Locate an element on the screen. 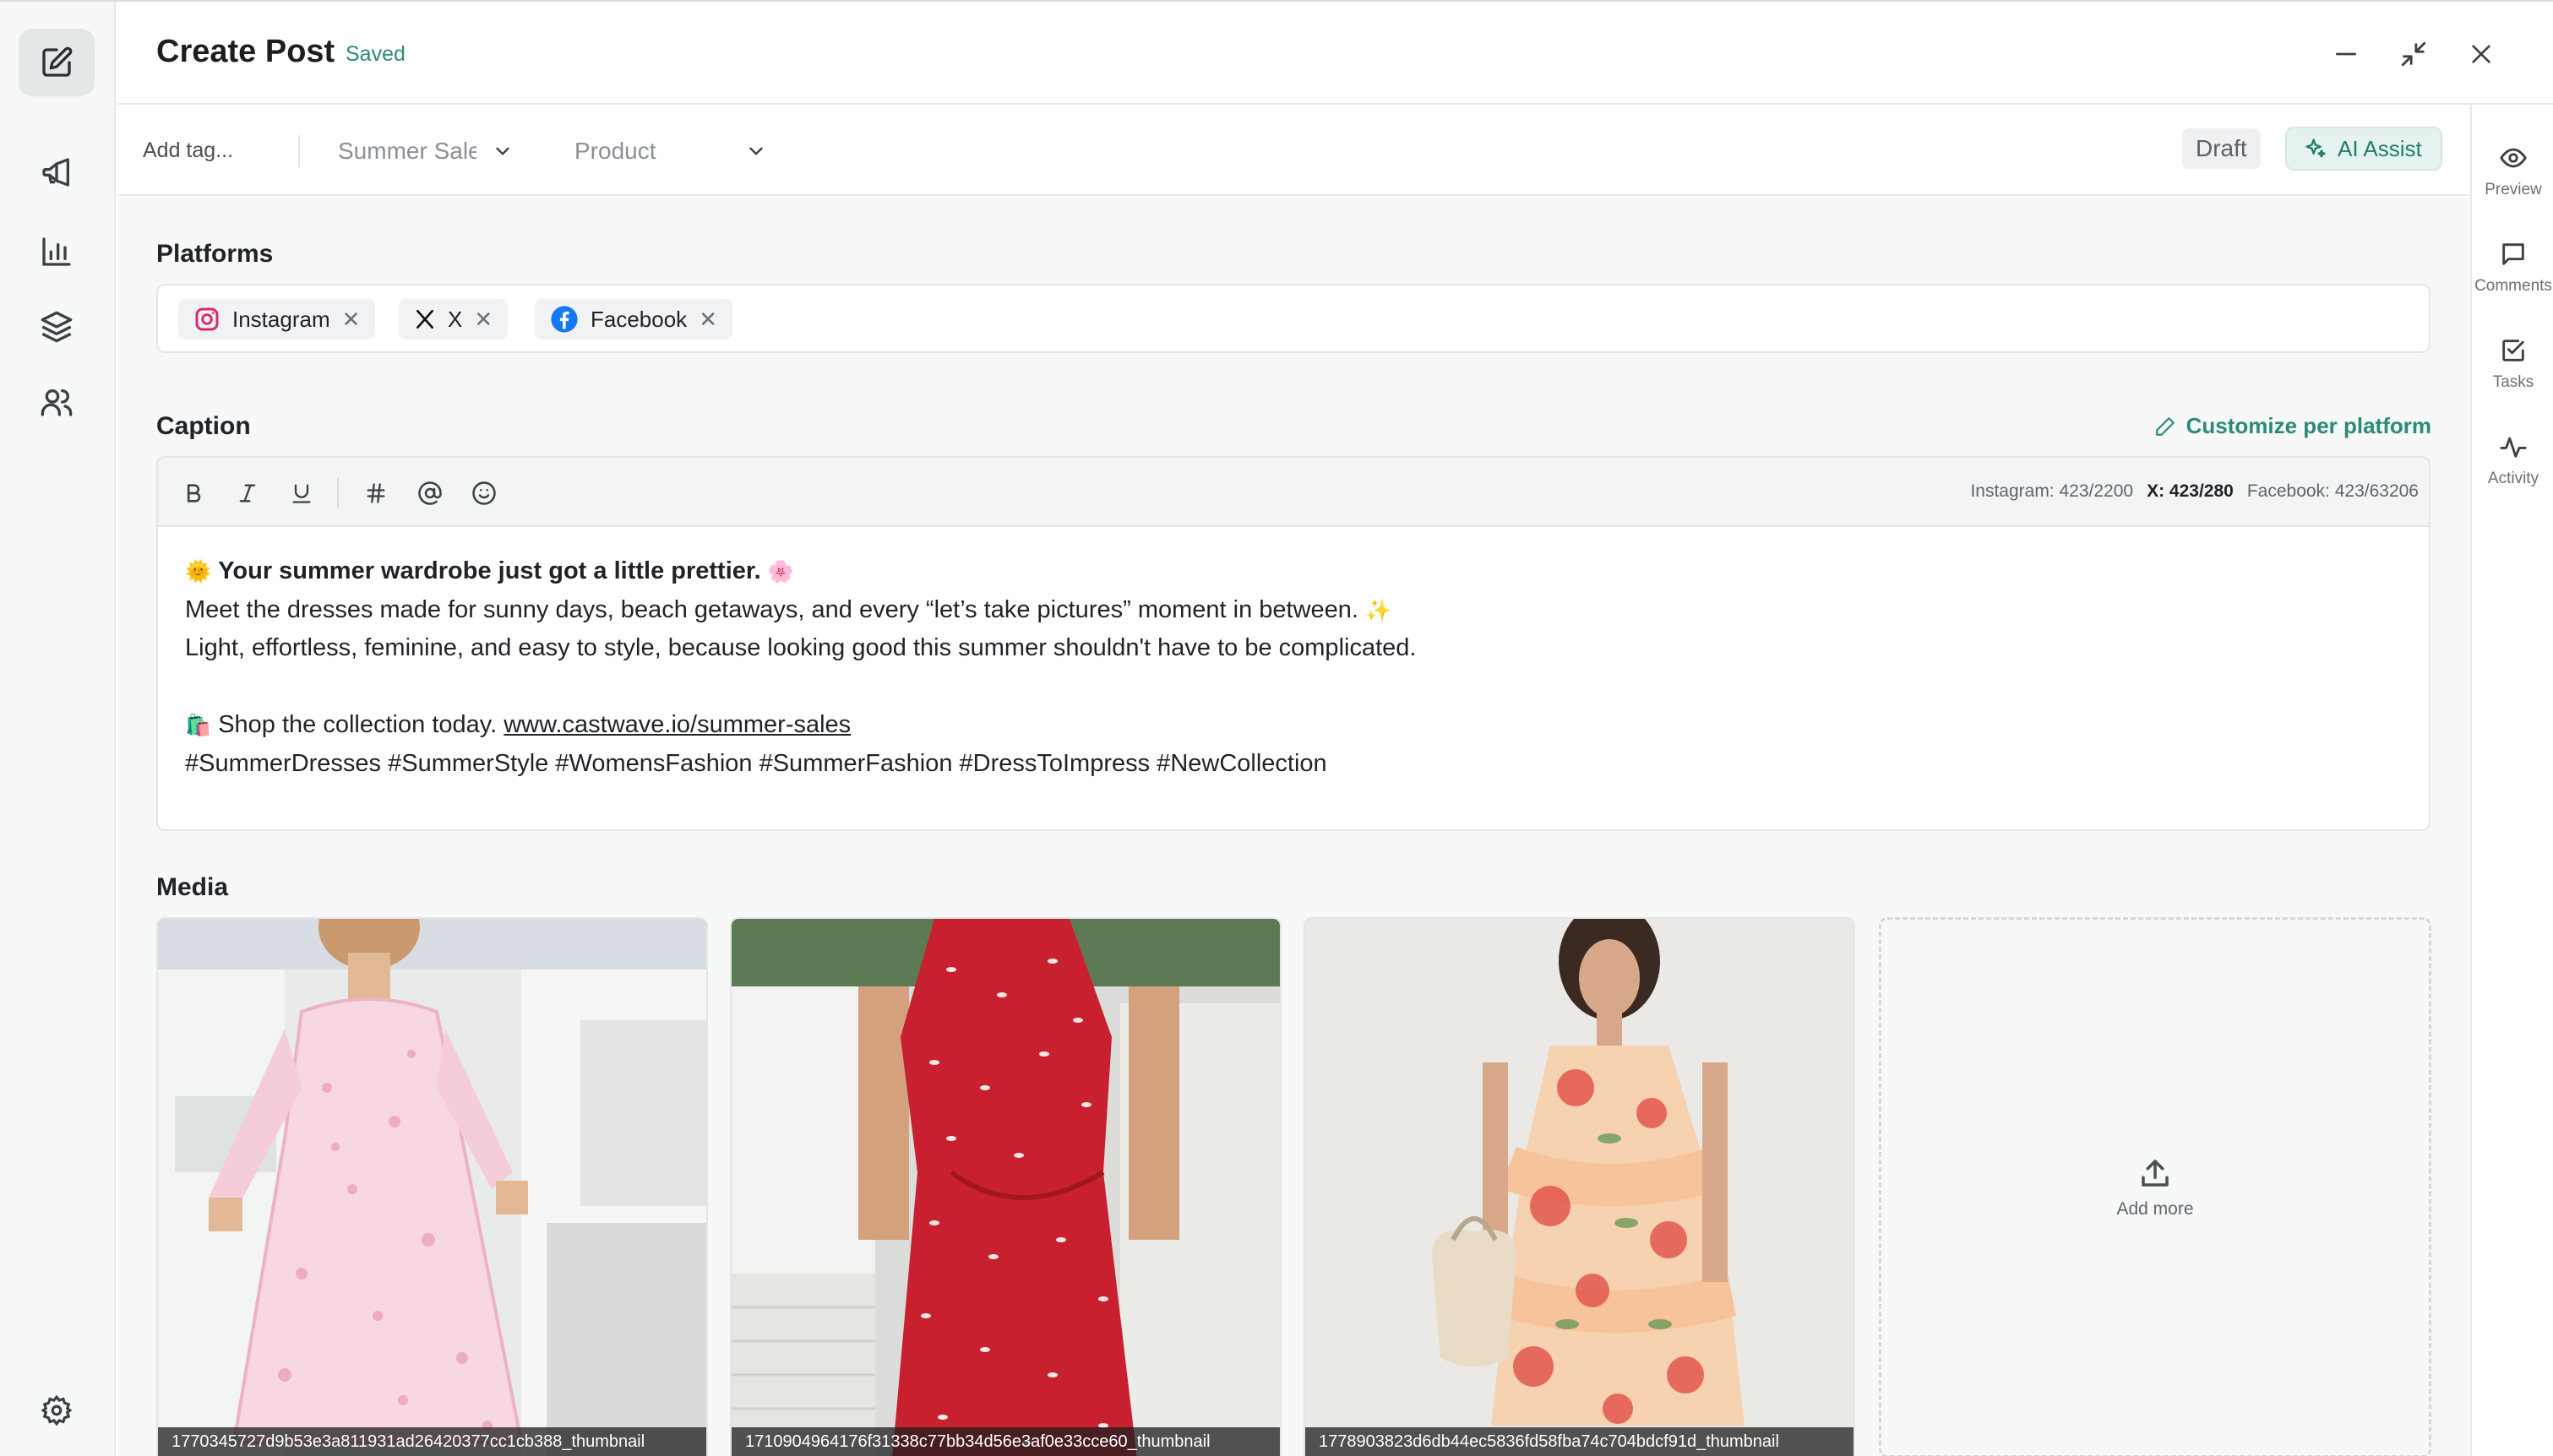  comments-tab-label: Comments is located at coordinates (2513, 286).